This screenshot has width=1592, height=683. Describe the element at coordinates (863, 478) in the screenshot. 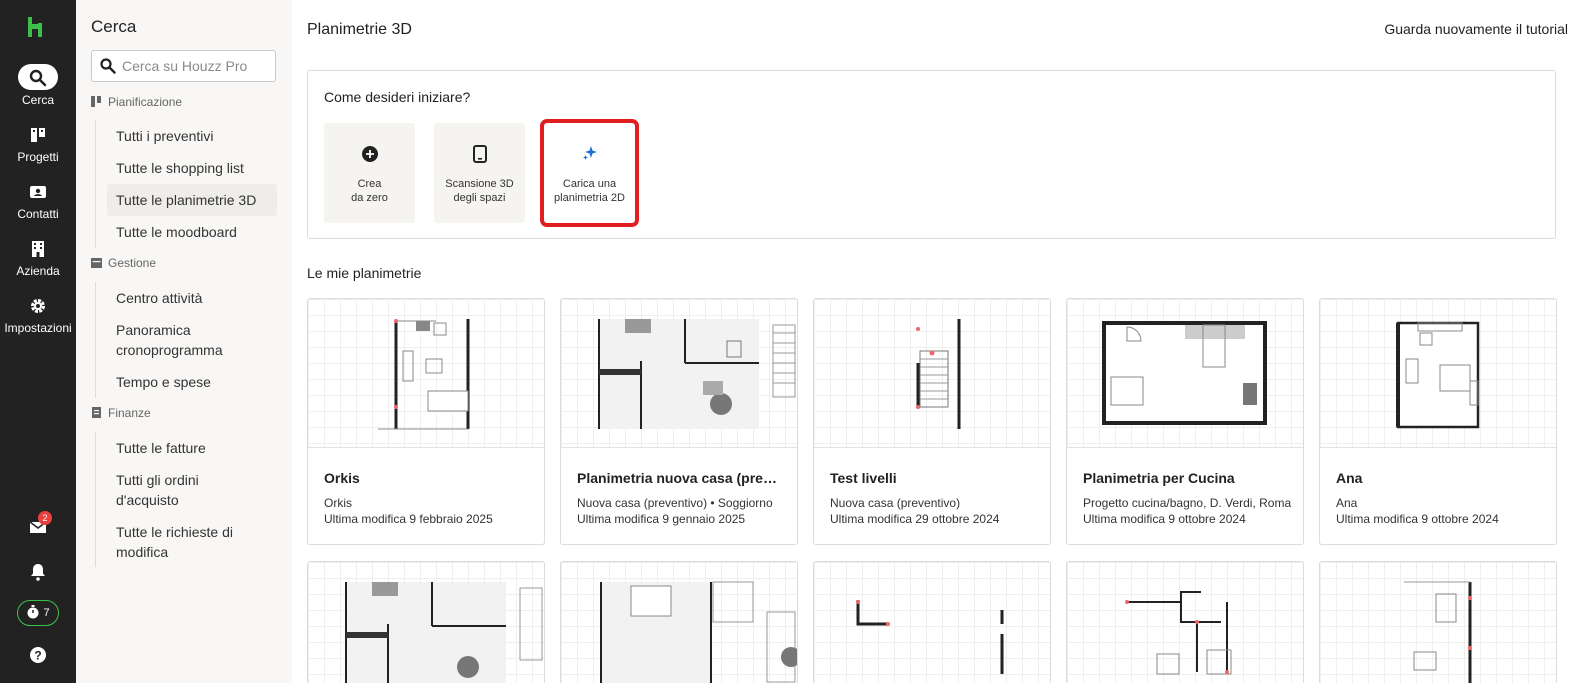

I see `plan-name: Test livelli` at that location.